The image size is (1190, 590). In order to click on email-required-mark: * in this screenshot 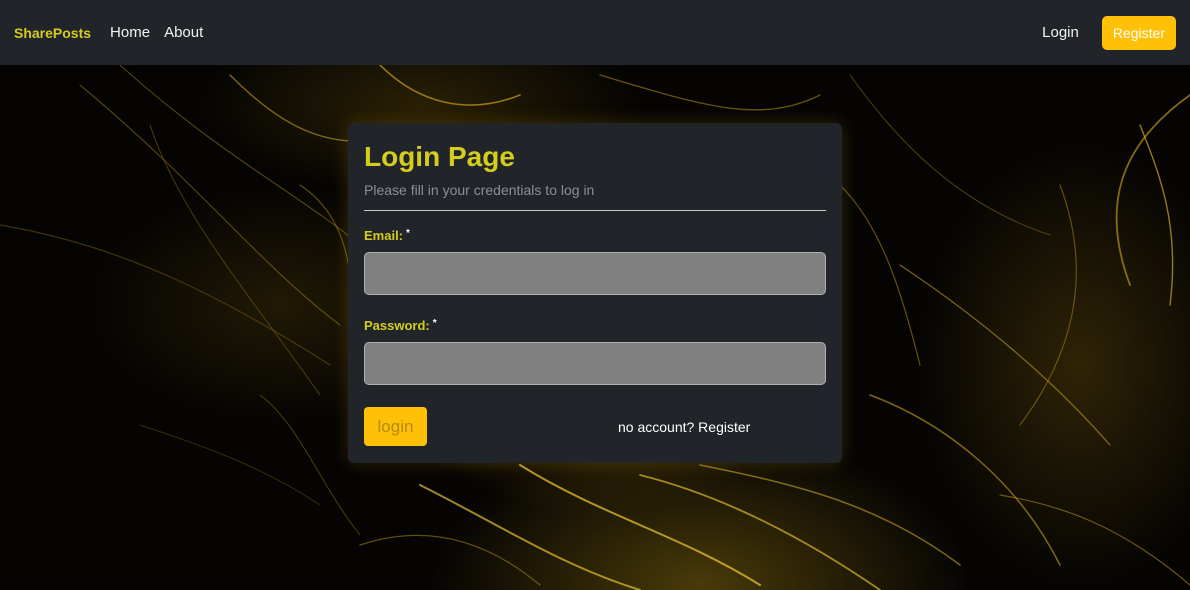, I will do `click(408, 233)`.